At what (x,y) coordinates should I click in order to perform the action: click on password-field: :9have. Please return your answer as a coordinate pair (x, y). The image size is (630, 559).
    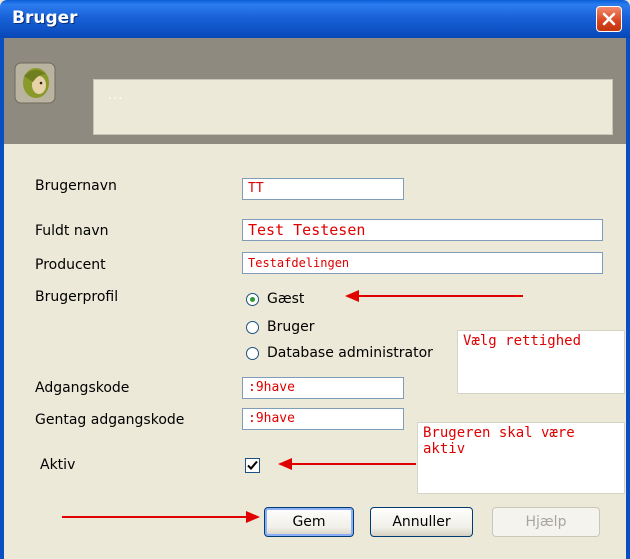
    Looking at the image, I should click on (323, 388).